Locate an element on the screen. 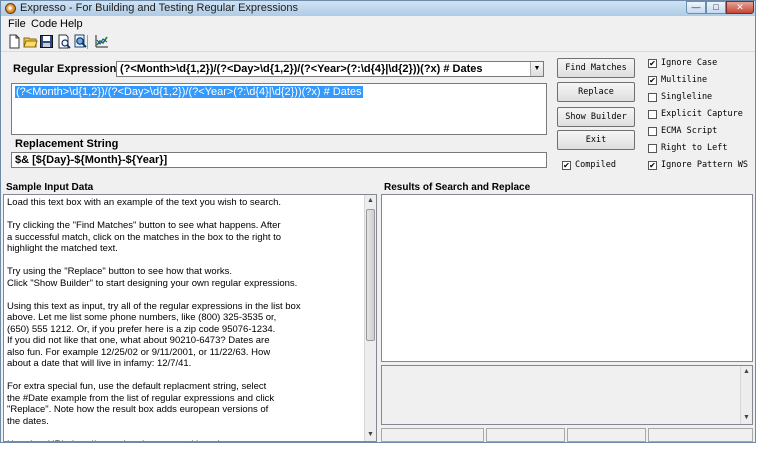 This screenshot has height=449, width=762. ignore-case-label: Ignore Case is located at coordinates (689, 63).